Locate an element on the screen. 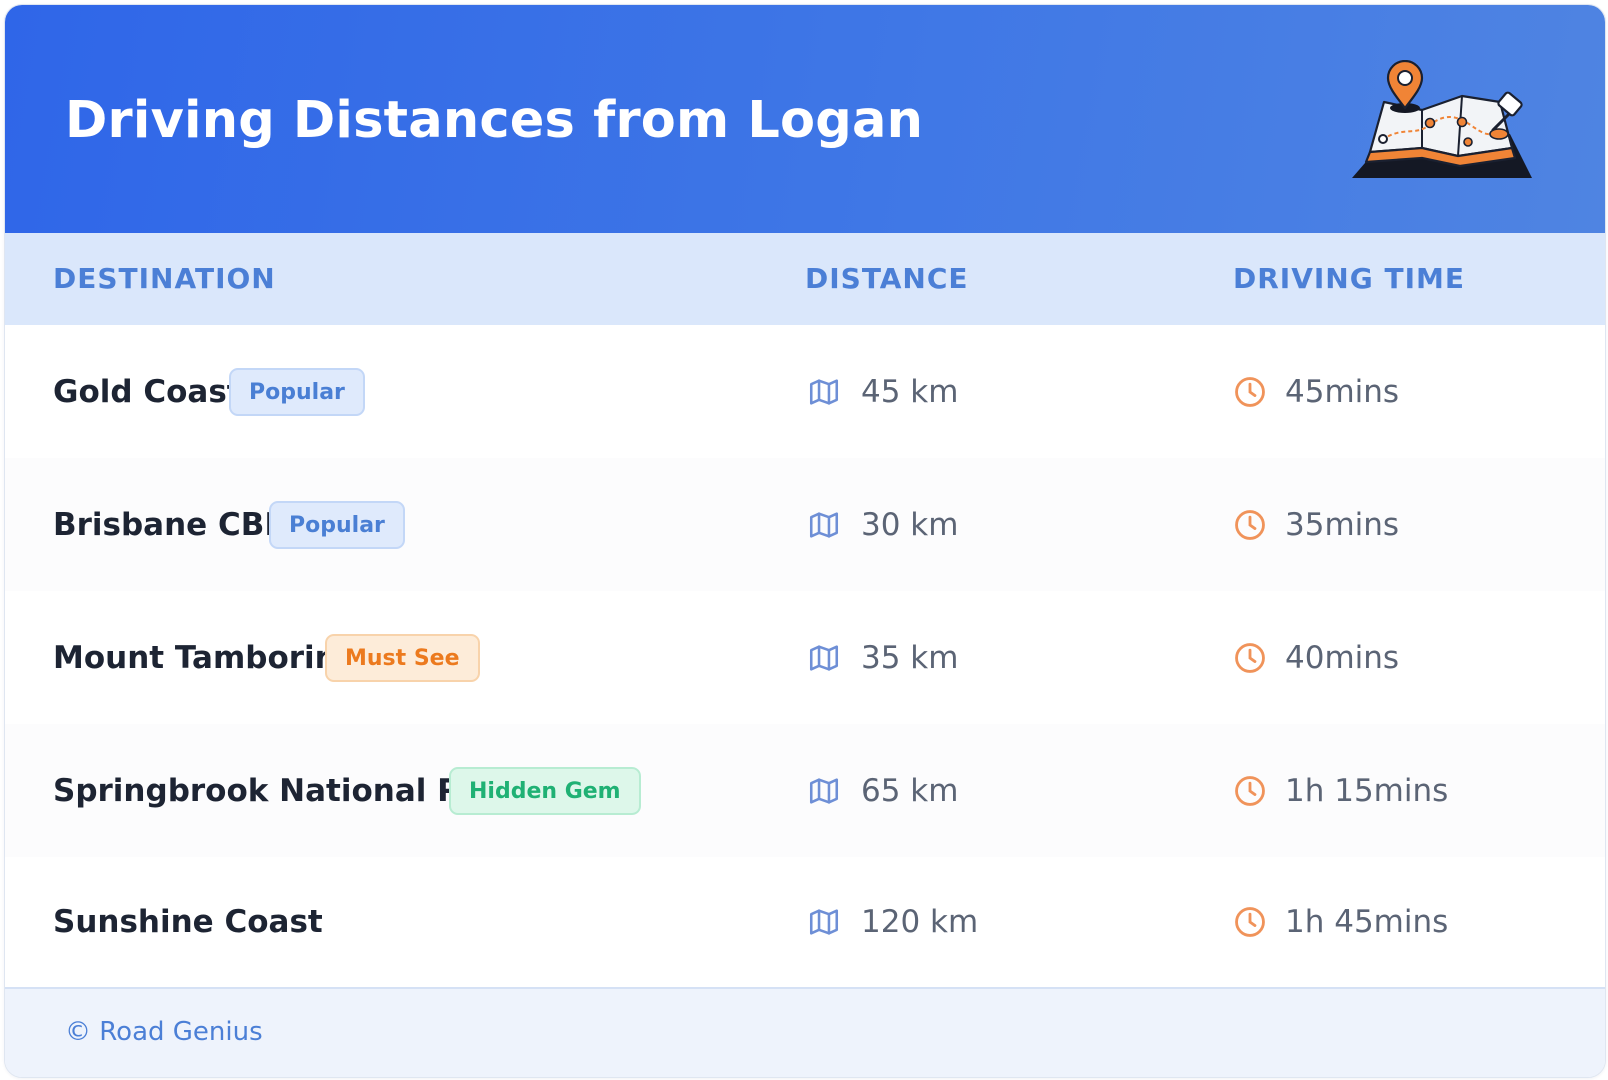 The image size is (1608, 1080). destination-name: Springbrook National Park is located at coordinates (284, 790).